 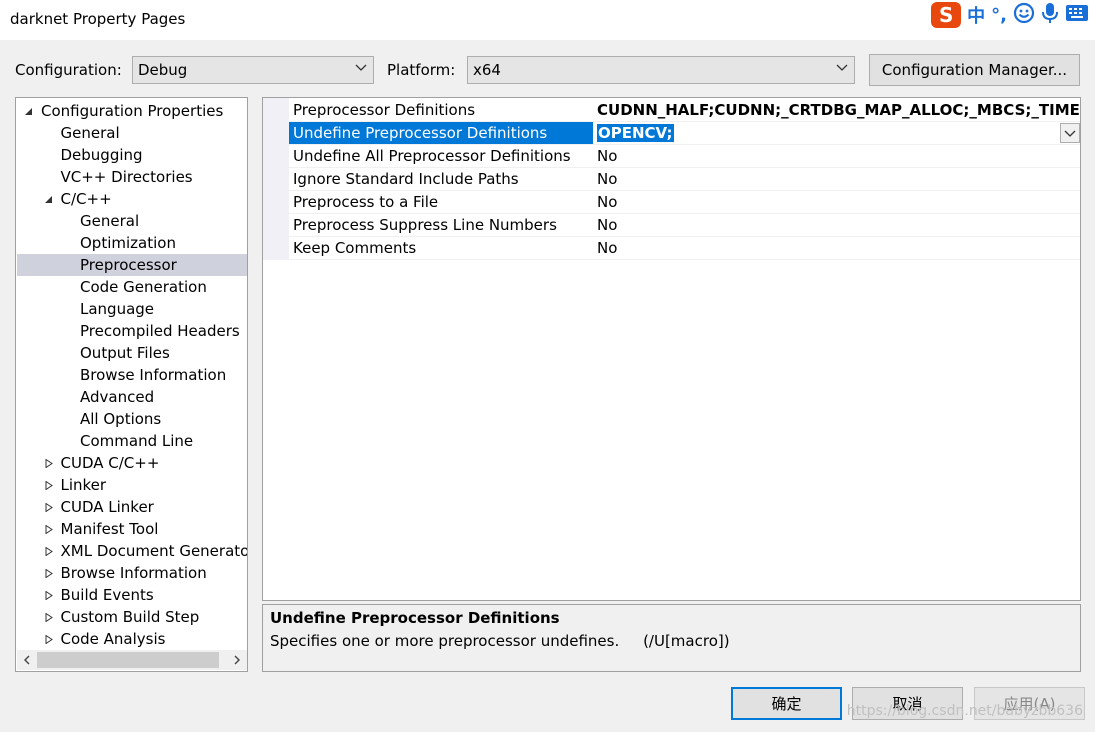 What do you see at coordinates (137, 441) in the screenshot?
I see `tree-item-label: Command Line` at bounding box center [137, 441].